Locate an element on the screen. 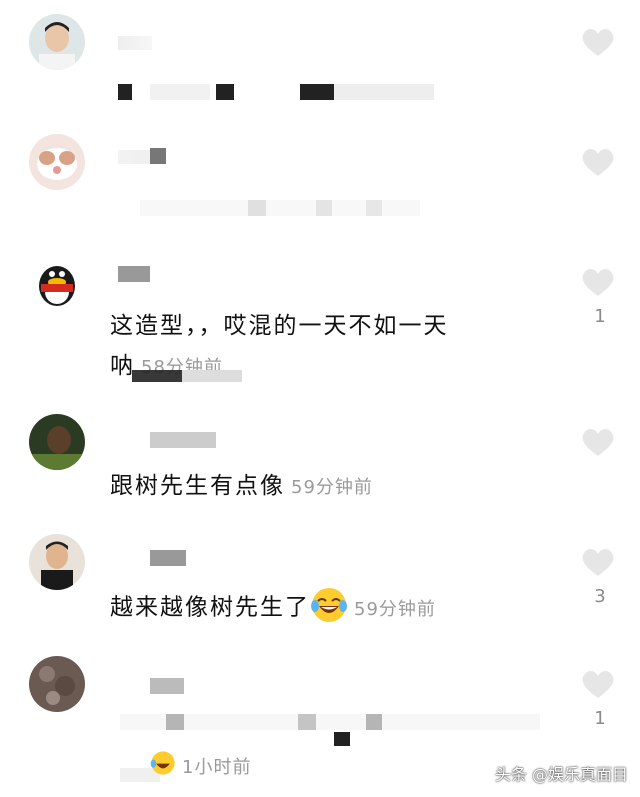  comment-text: 跟树先生有点像 59分钟前 is located at coordinates (241, 483).